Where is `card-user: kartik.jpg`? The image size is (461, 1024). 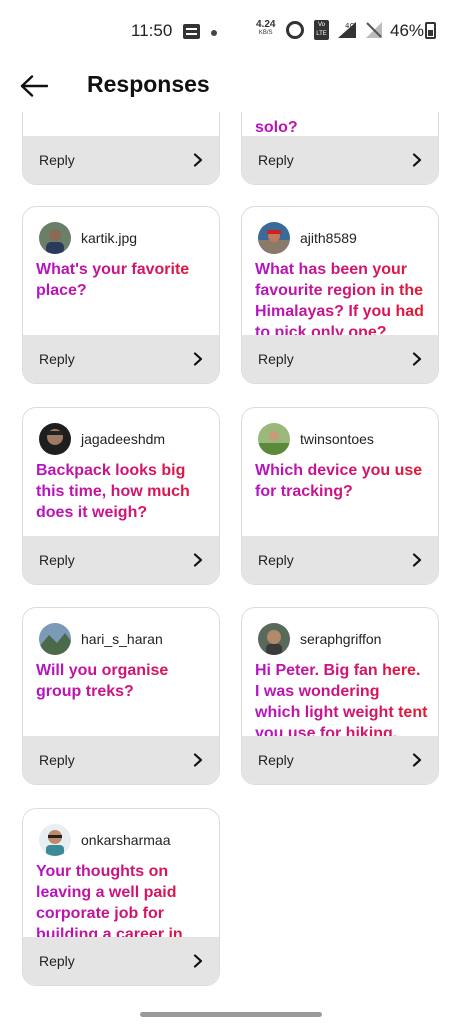
card-user: kartik.jpg is located at coordinates (88, 238).